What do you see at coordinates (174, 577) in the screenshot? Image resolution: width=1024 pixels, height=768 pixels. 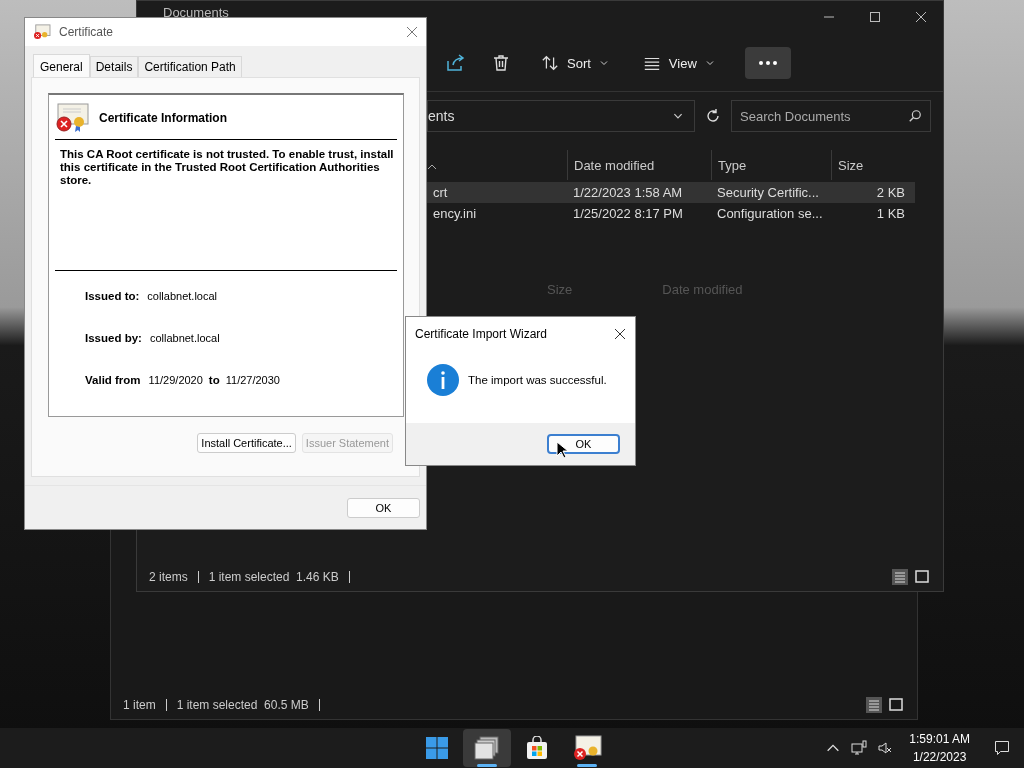 I see `status-text: 2 items` at bounding box center [174, 577].